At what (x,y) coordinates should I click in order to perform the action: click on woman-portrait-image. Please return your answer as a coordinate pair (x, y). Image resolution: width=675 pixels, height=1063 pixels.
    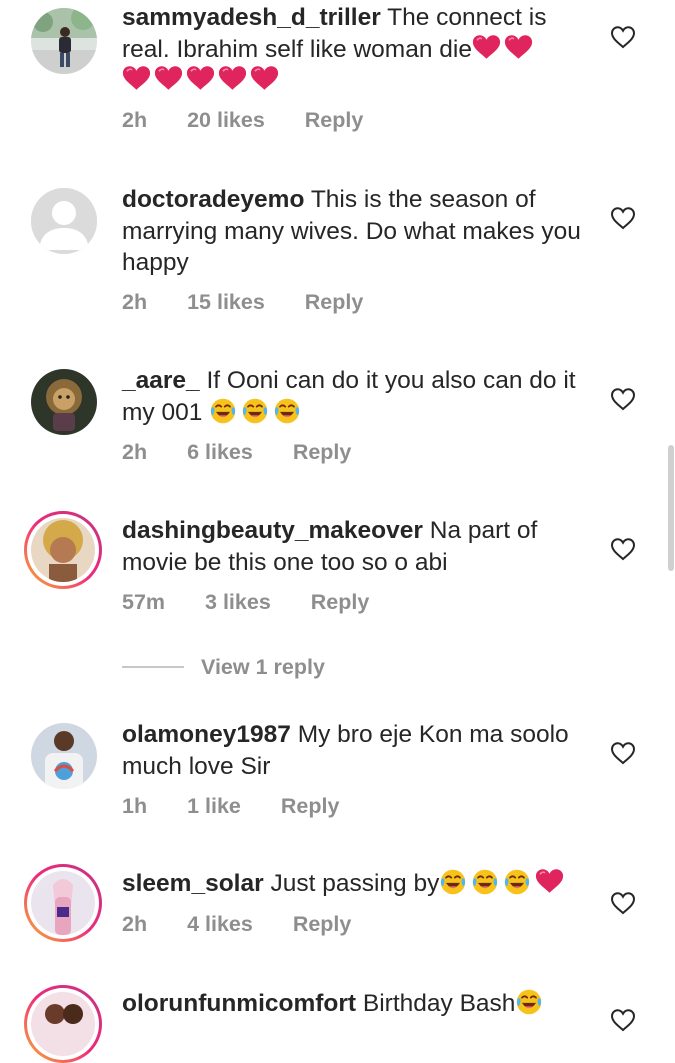
    Looking at the image, I should click on (63, 550).